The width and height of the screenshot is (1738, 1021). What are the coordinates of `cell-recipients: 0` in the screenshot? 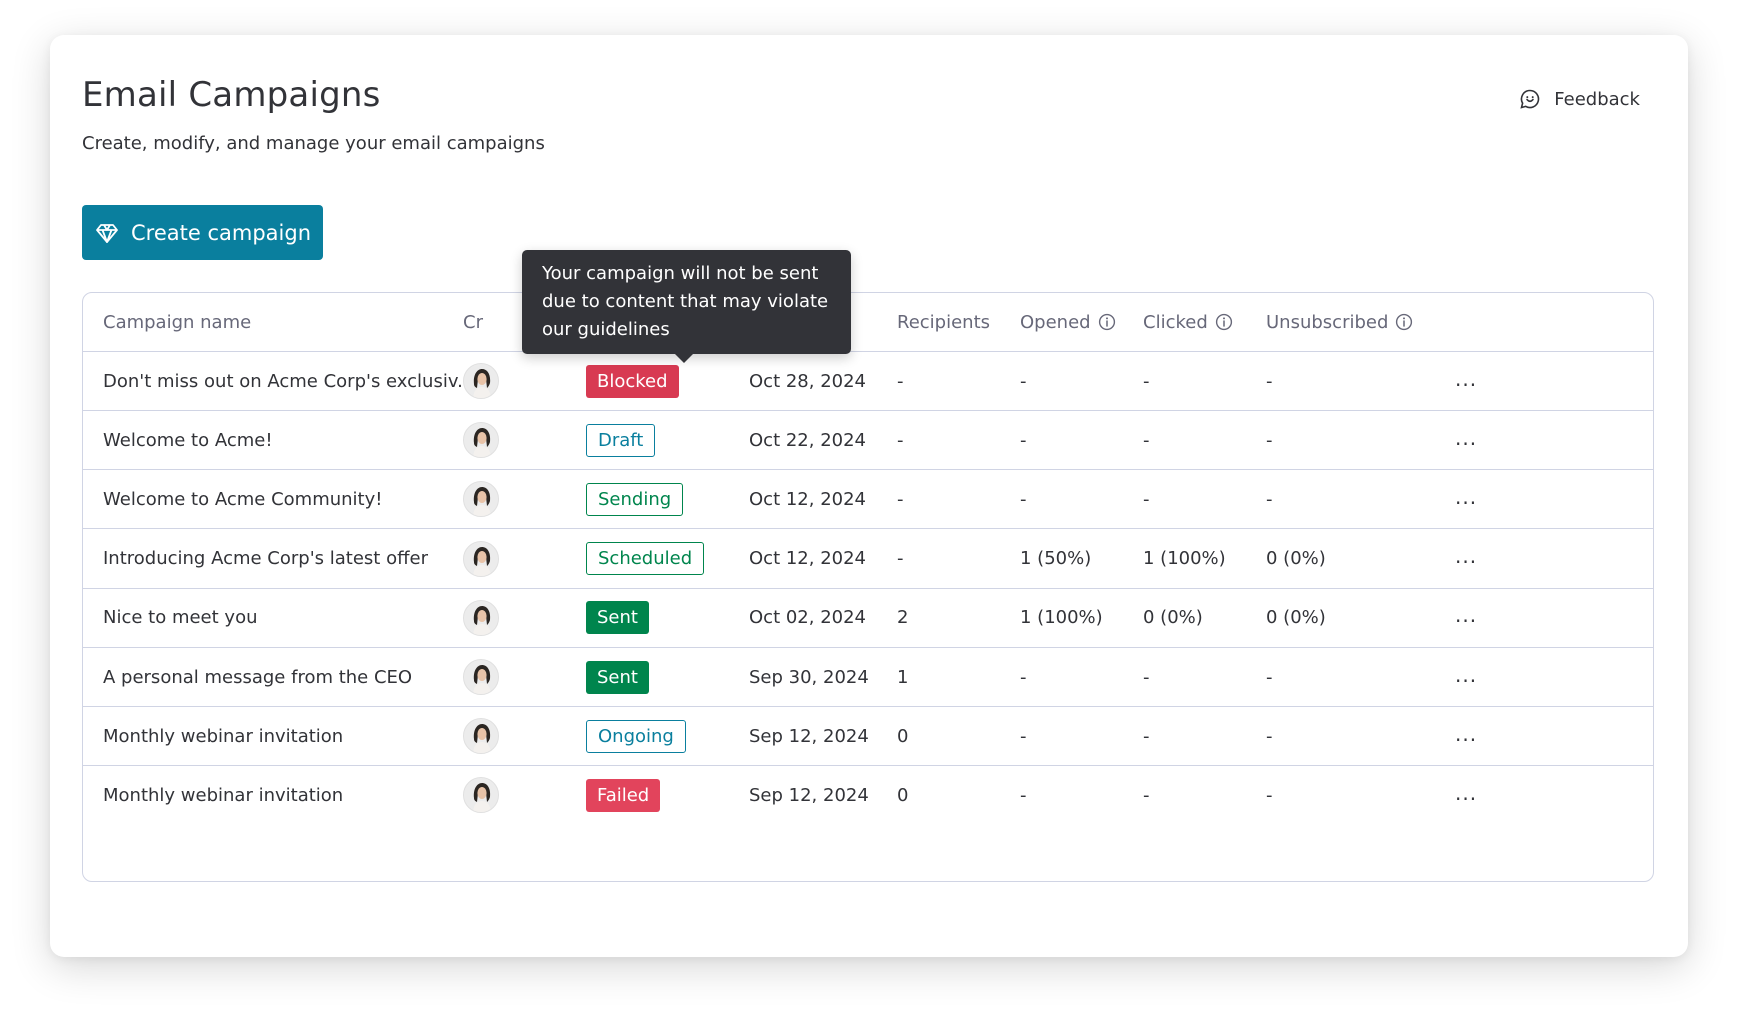 It's located at (902, 736).